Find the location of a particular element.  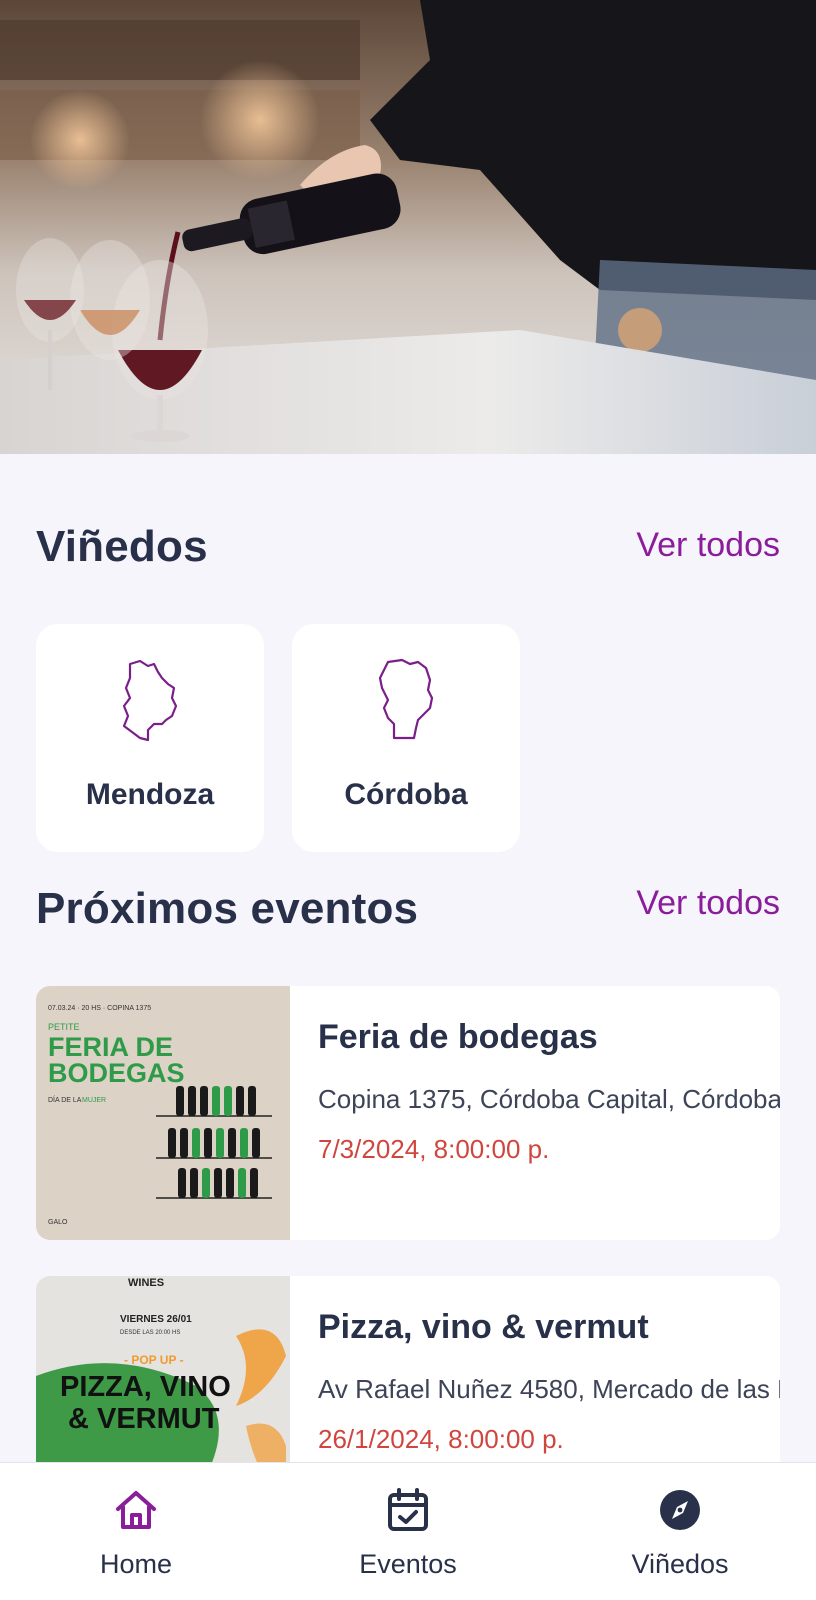

poster-feria-headline-2: BODEGAS is located at coordinates (116, 1073).